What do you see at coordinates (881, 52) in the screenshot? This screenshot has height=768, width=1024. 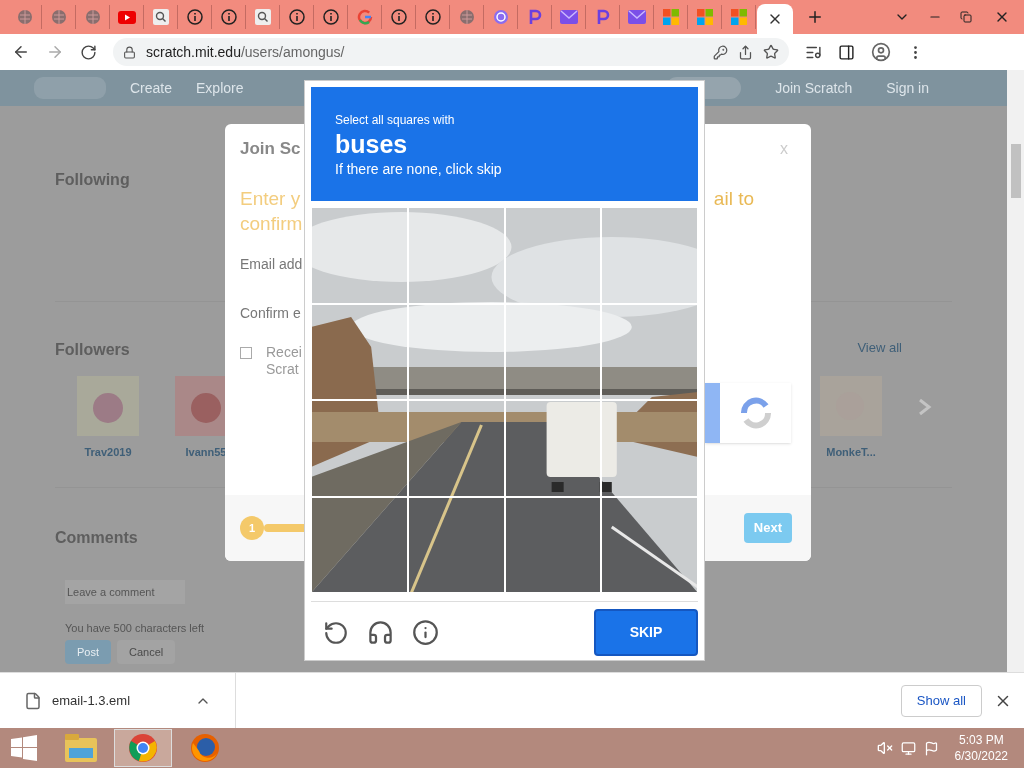 I see `profile-icon` at bounding box center [881, 52].